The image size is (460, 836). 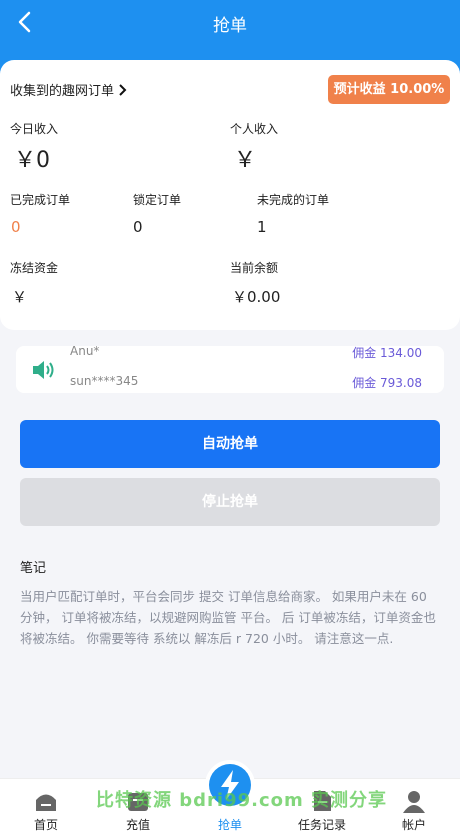 What do you see at coordinates (387, 383) in the screenshot?
I see `notice-commission: 佣金 793.08` at bounding box center [387, 383].